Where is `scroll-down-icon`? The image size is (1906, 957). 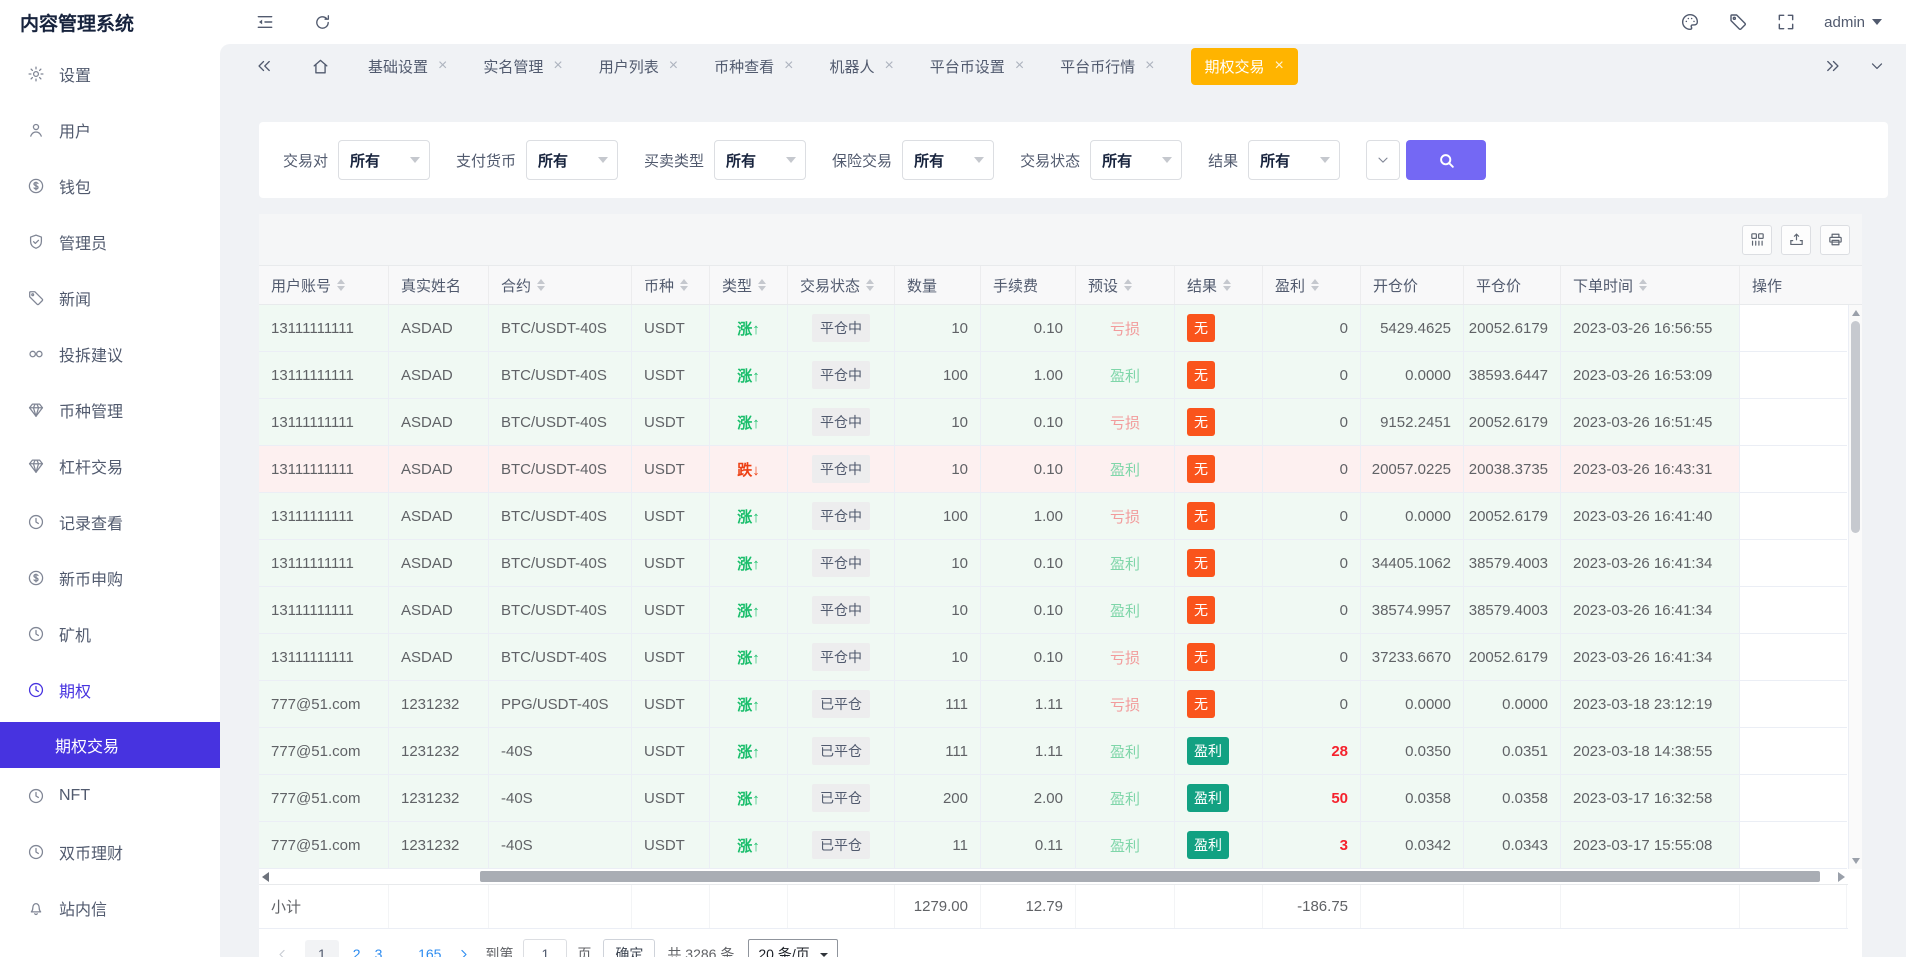
scroll-down-icon is located at coordinates (1856, 861).